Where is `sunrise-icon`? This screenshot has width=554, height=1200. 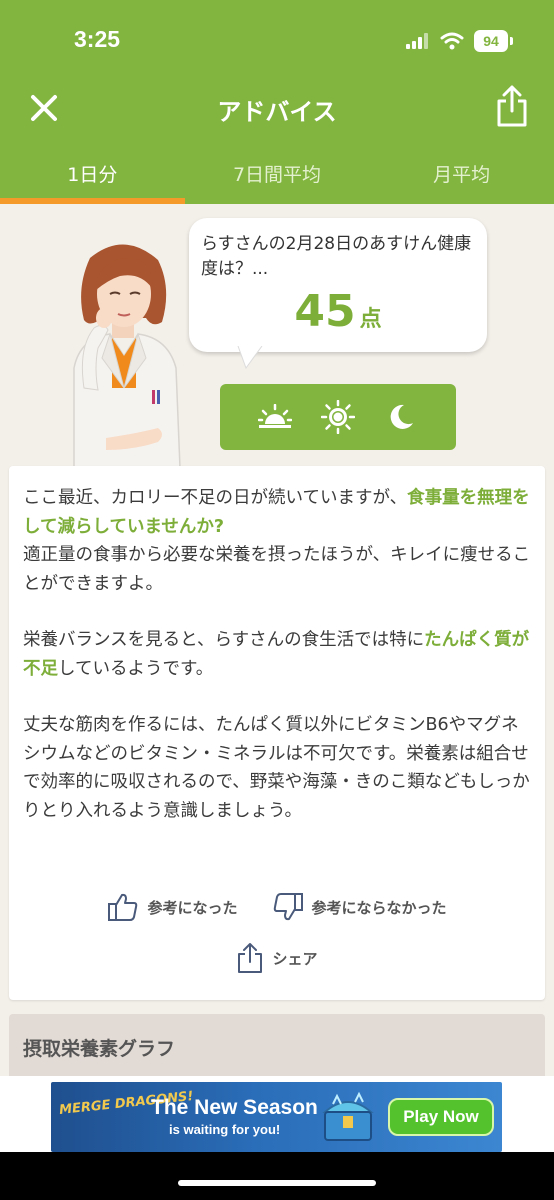 sunrise-icon is located at coordinates (275, 417).